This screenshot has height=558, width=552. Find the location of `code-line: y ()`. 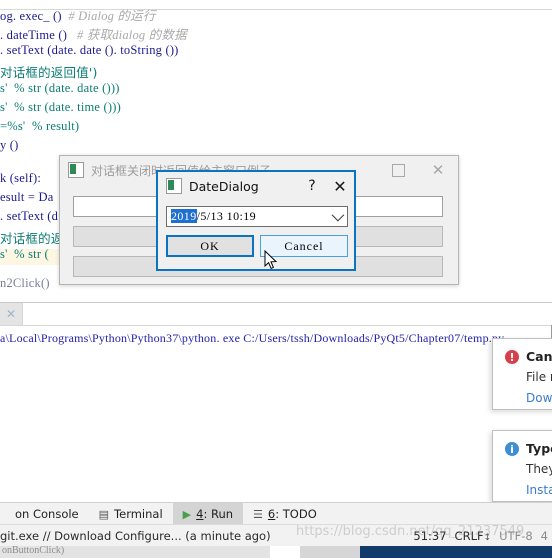

code-line: y () is located at coordinates (9, 145).